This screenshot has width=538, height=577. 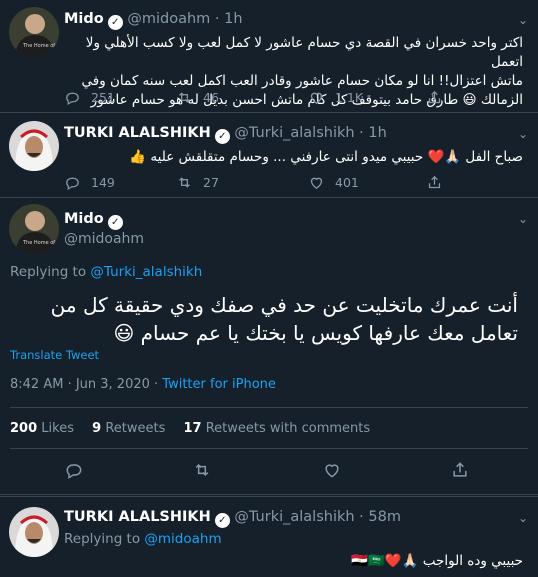 I want to click on replying-to-link: @Turki_alalshikh, so click(x=146, y=272).